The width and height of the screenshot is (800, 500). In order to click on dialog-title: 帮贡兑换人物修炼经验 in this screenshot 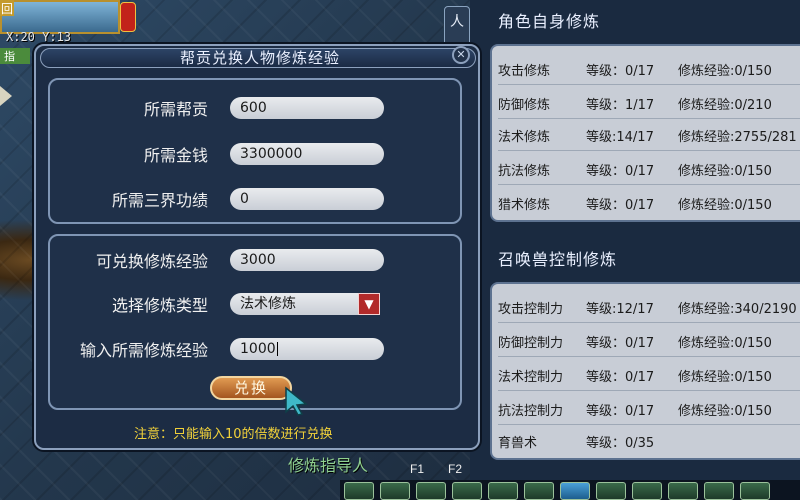, I will do `click(259, 58)`.